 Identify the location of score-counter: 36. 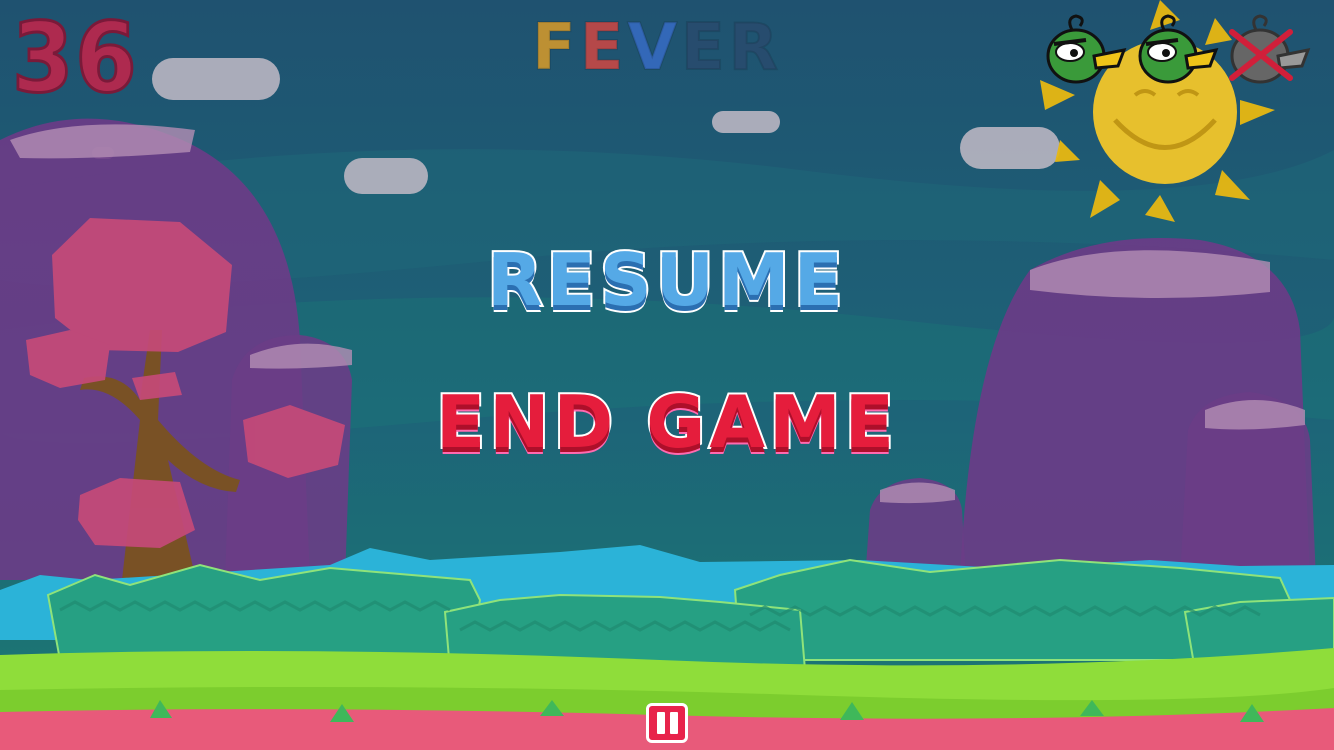
(75, 58).